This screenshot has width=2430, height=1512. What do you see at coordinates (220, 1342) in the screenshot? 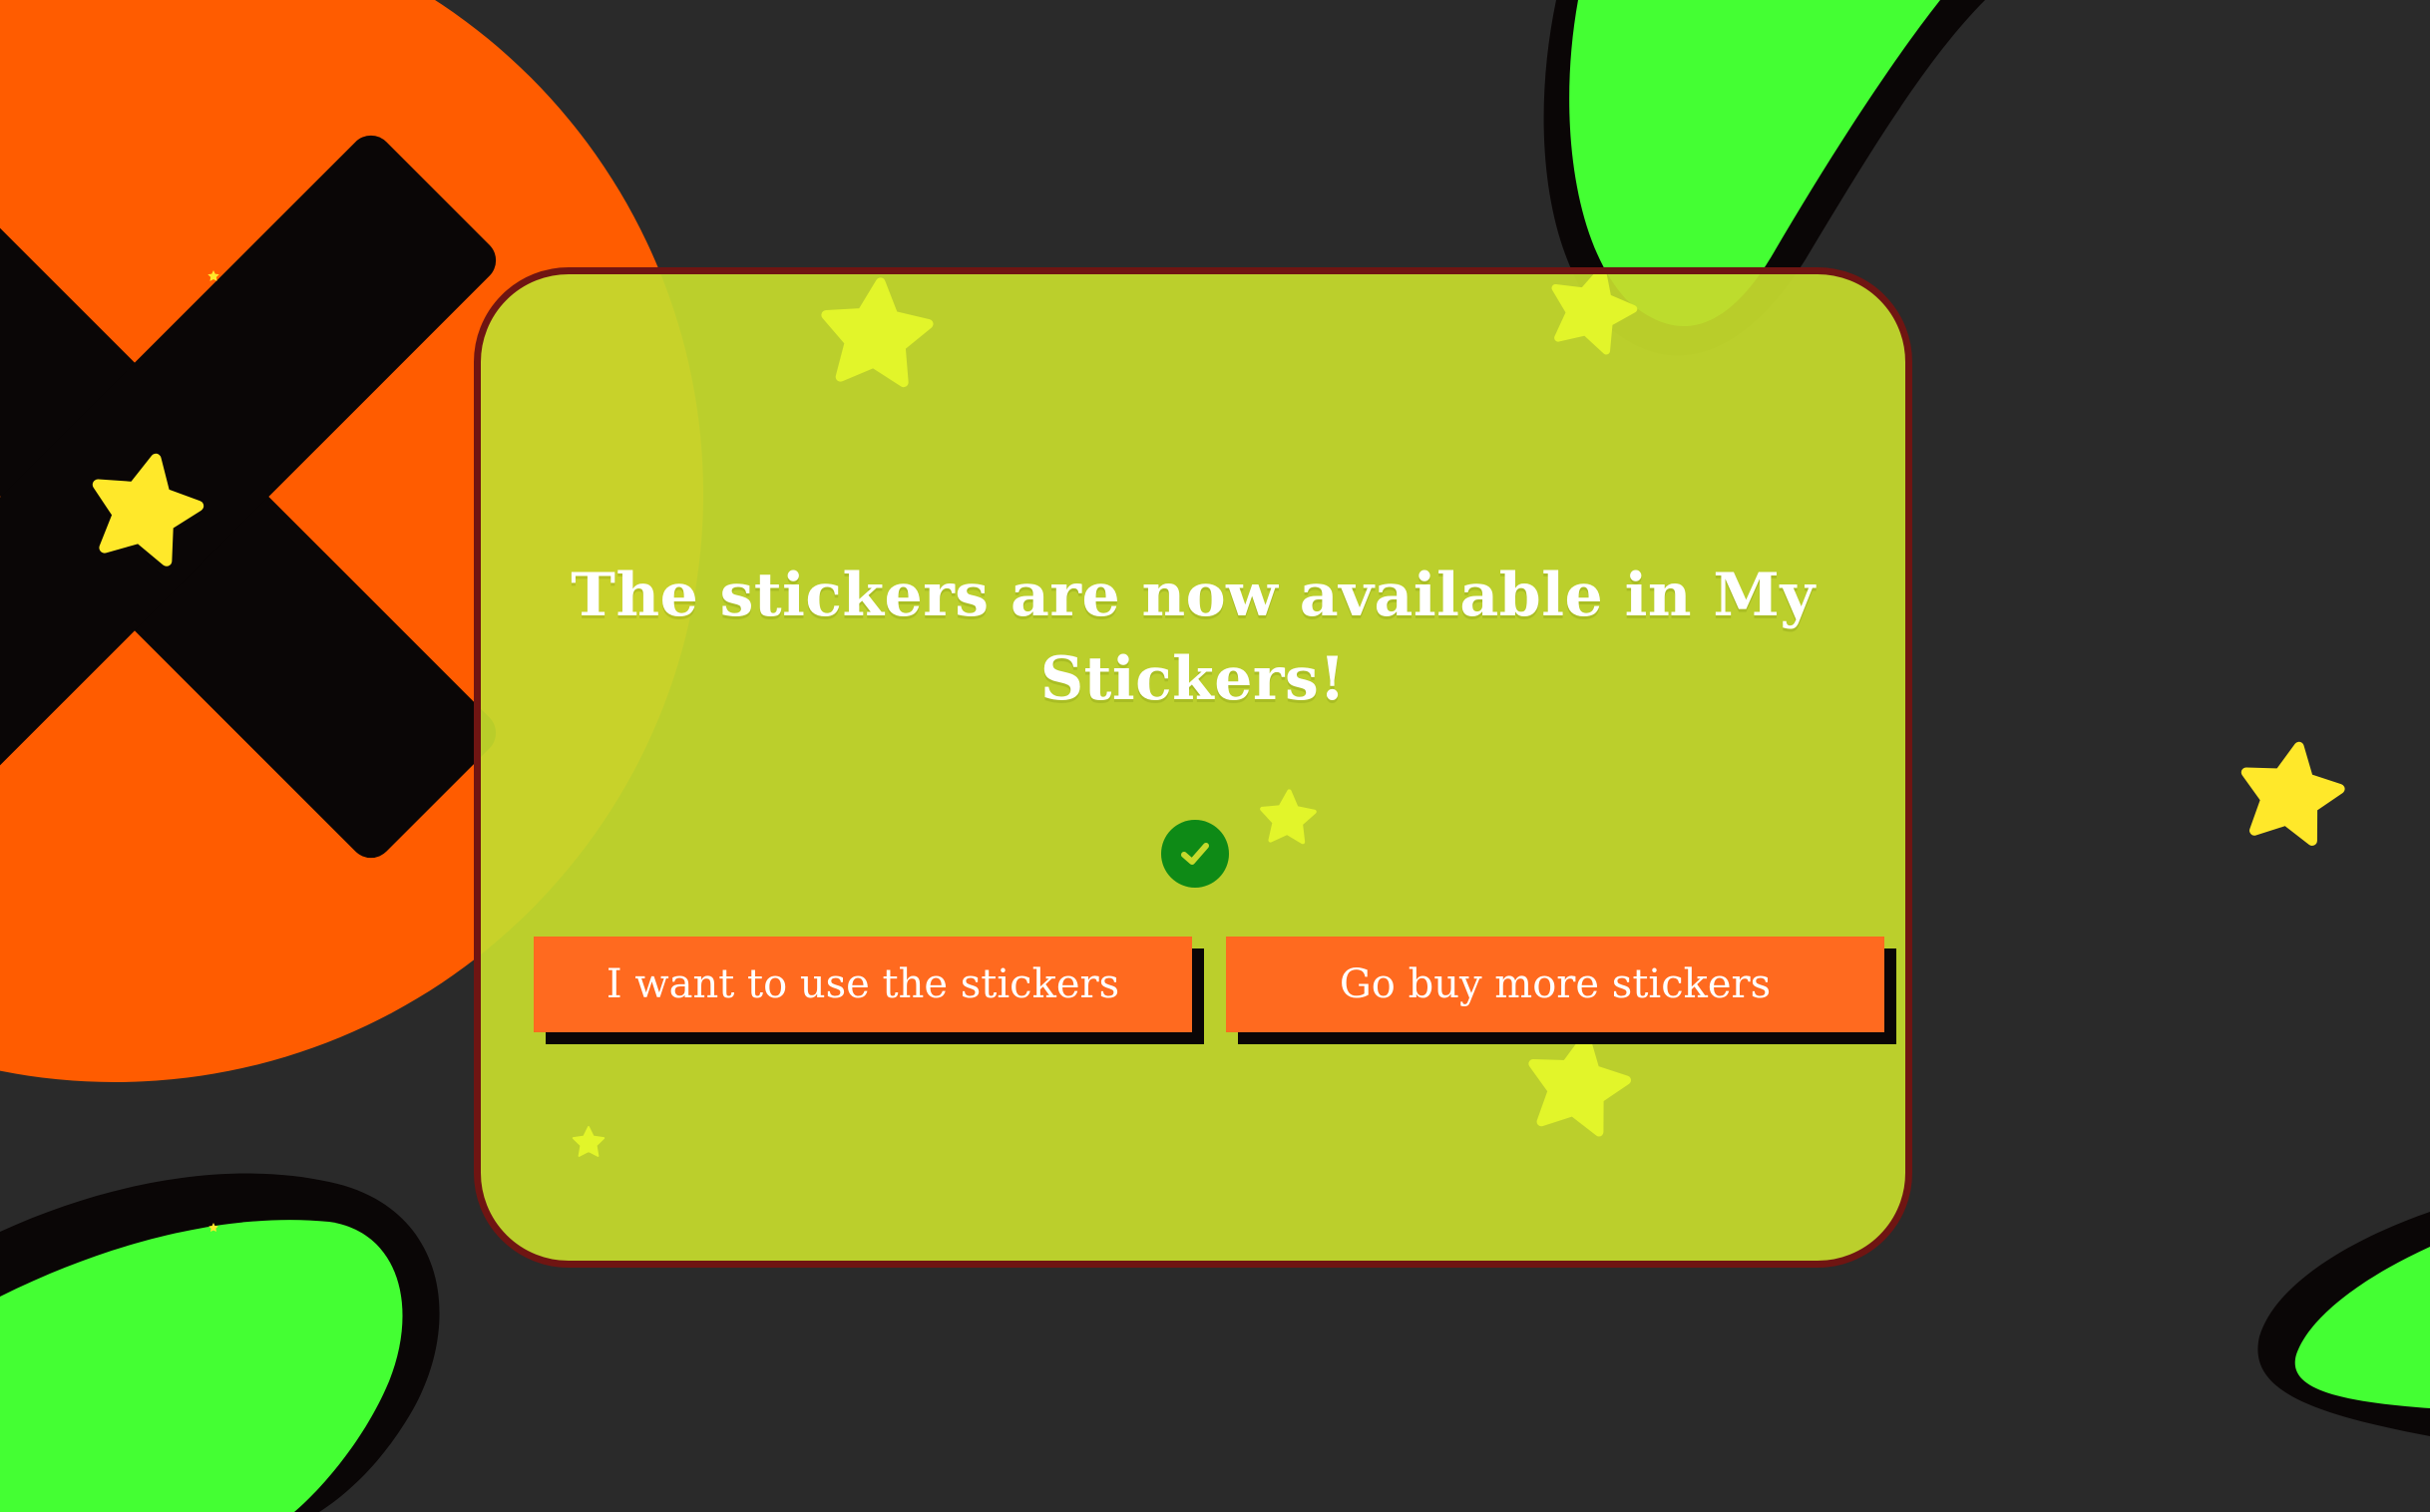
I see `green-blob-bottom-left` at bounding box center [220, 1342].